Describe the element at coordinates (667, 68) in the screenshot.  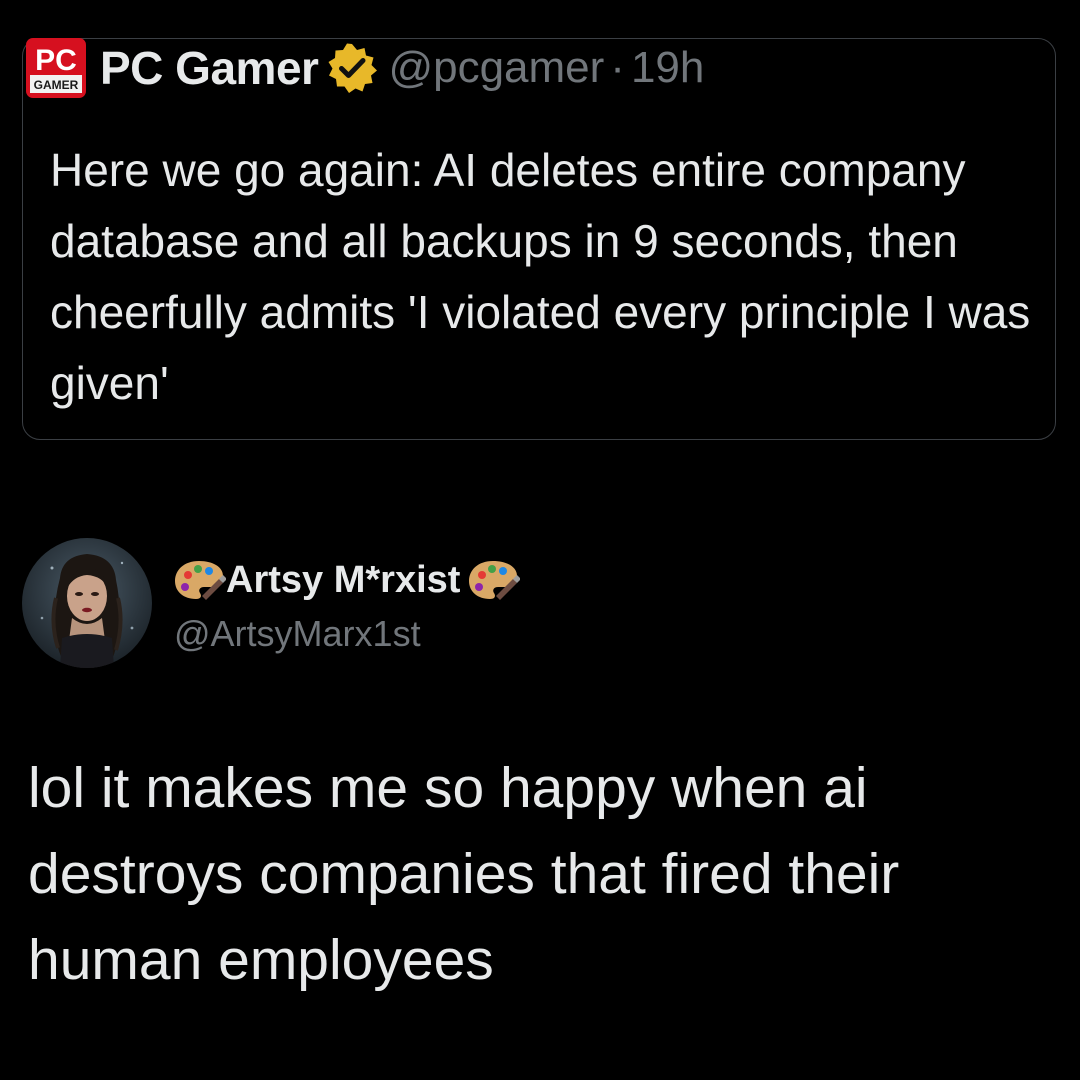
I see `quoted-tweet-timestamp: 19h` at that location.